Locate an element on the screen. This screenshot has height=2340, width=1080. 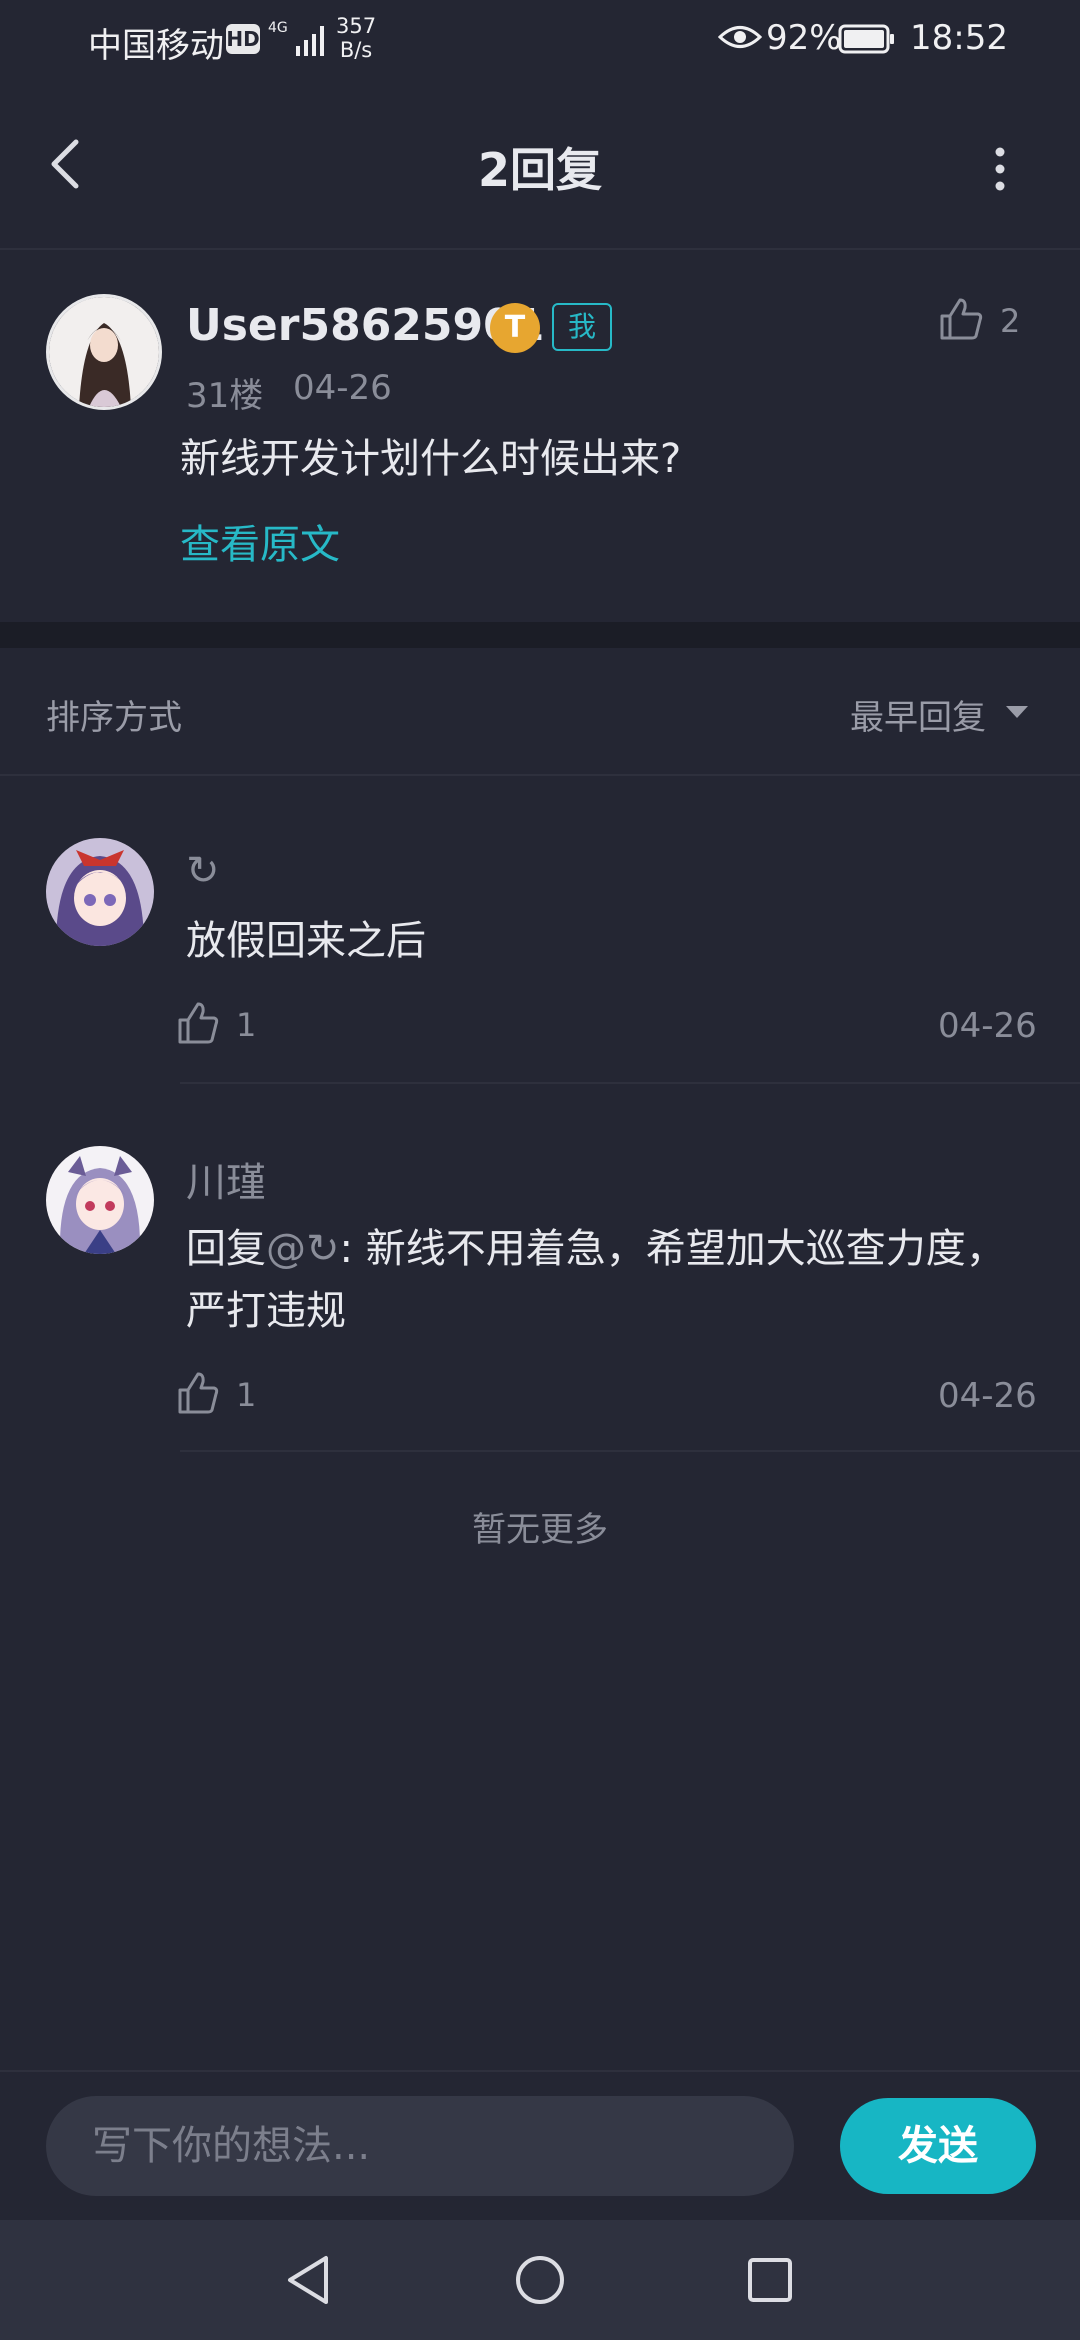
title-badge: T is located at coordinates (515, 328).